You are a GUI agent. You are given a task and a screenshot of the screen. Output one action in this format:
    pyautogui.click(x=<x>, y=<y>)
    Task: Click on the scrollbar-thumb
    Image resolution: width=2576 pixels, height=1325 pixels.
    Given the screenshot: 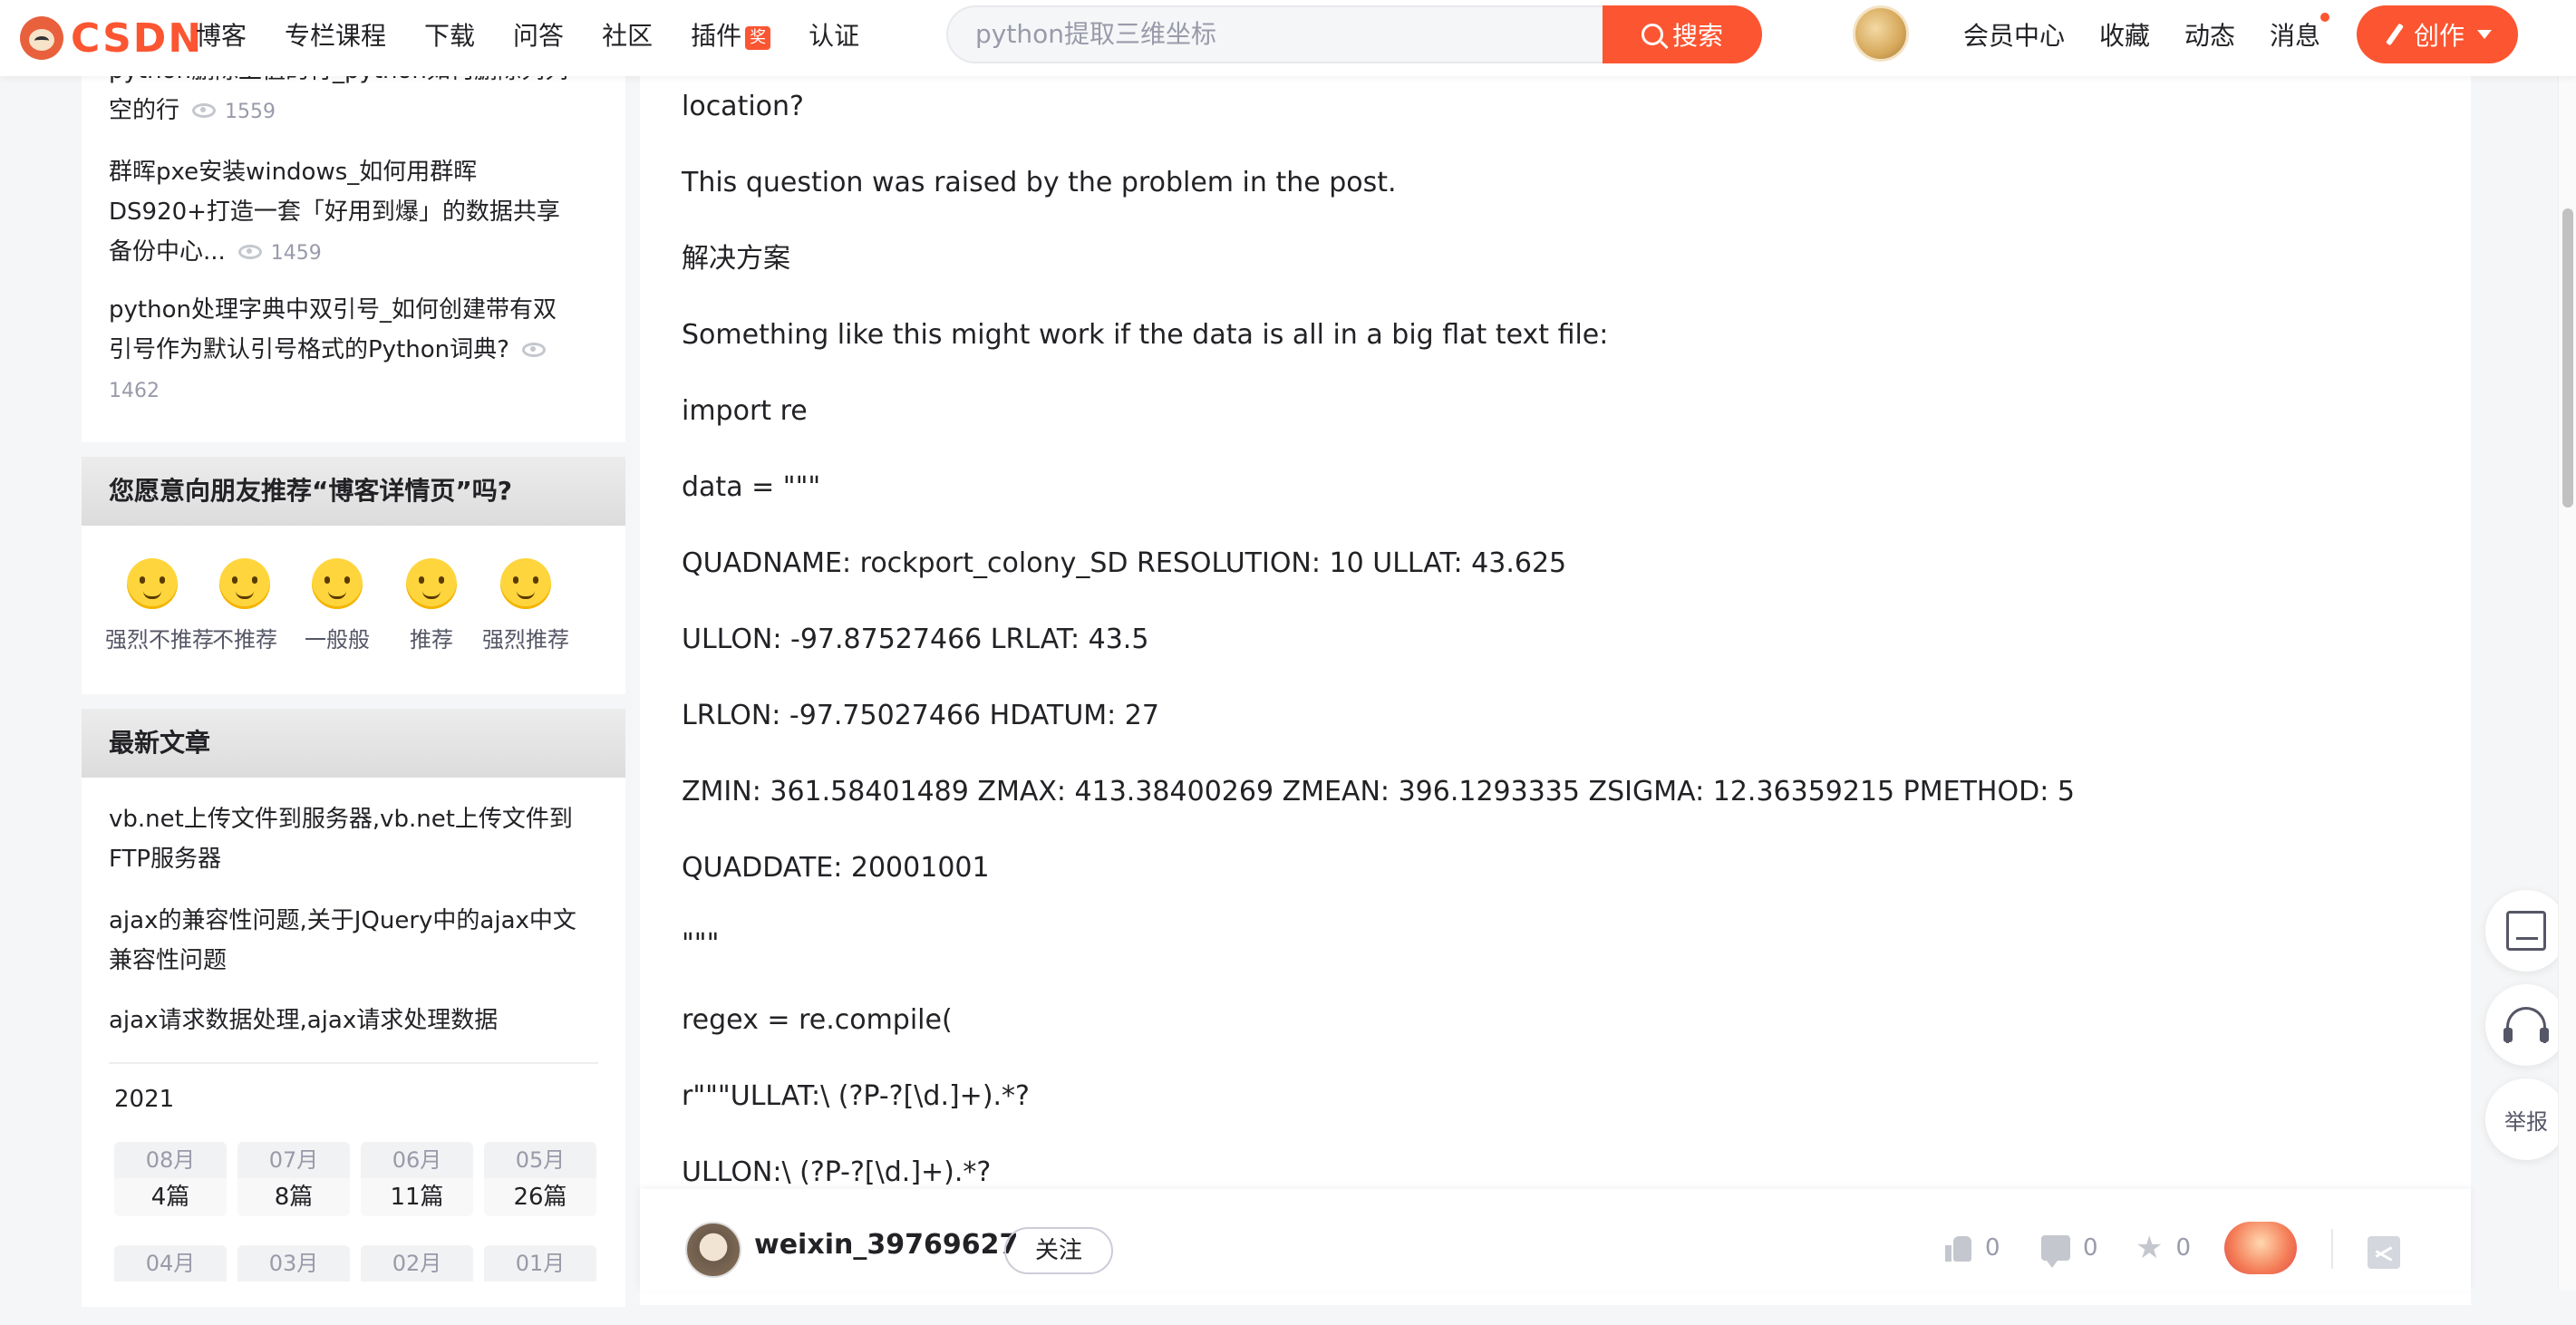 What is the action you would take?
    pyautogui.click(x=2567, y=358)
    